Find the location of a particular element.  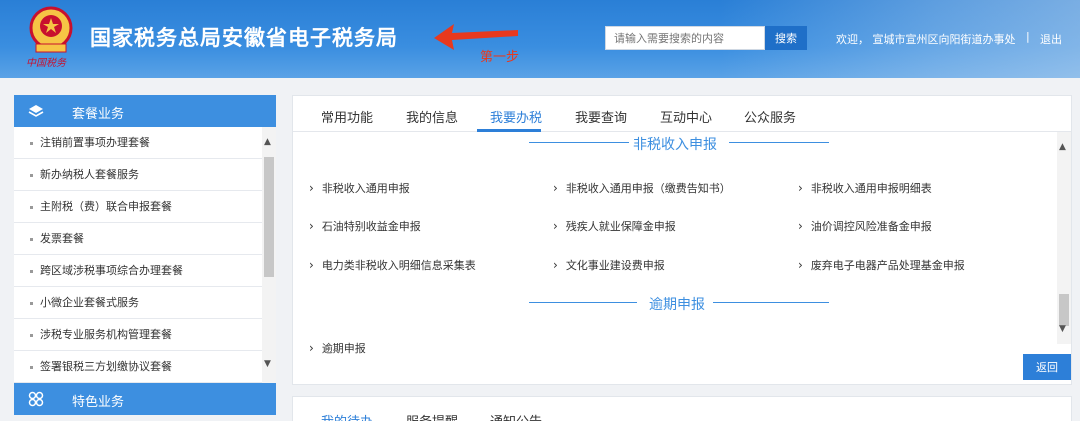

back-button: 返回 is located at coordinates (1047, 367).